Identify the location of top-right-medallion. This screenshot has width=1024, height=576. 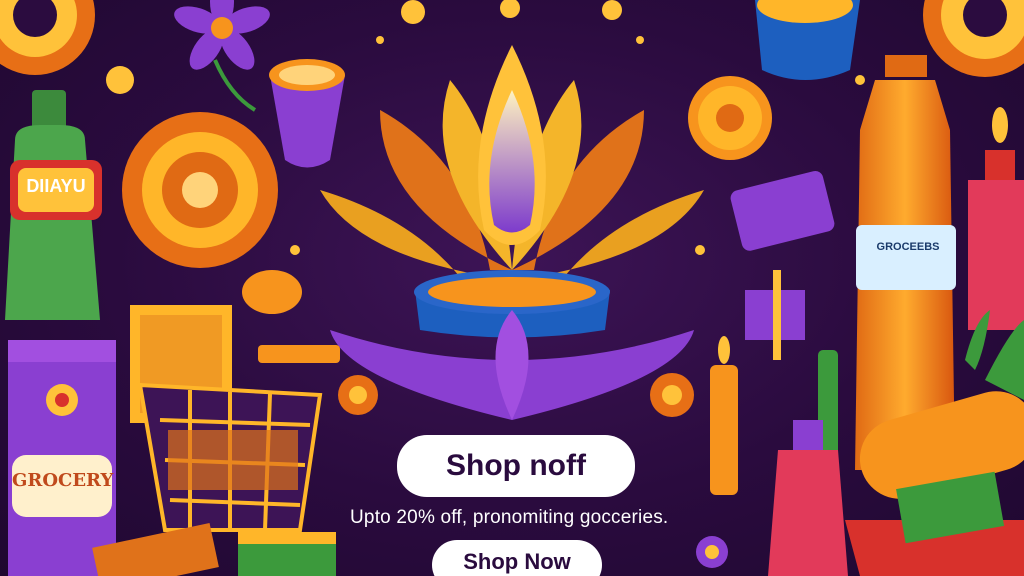
(973, 38).